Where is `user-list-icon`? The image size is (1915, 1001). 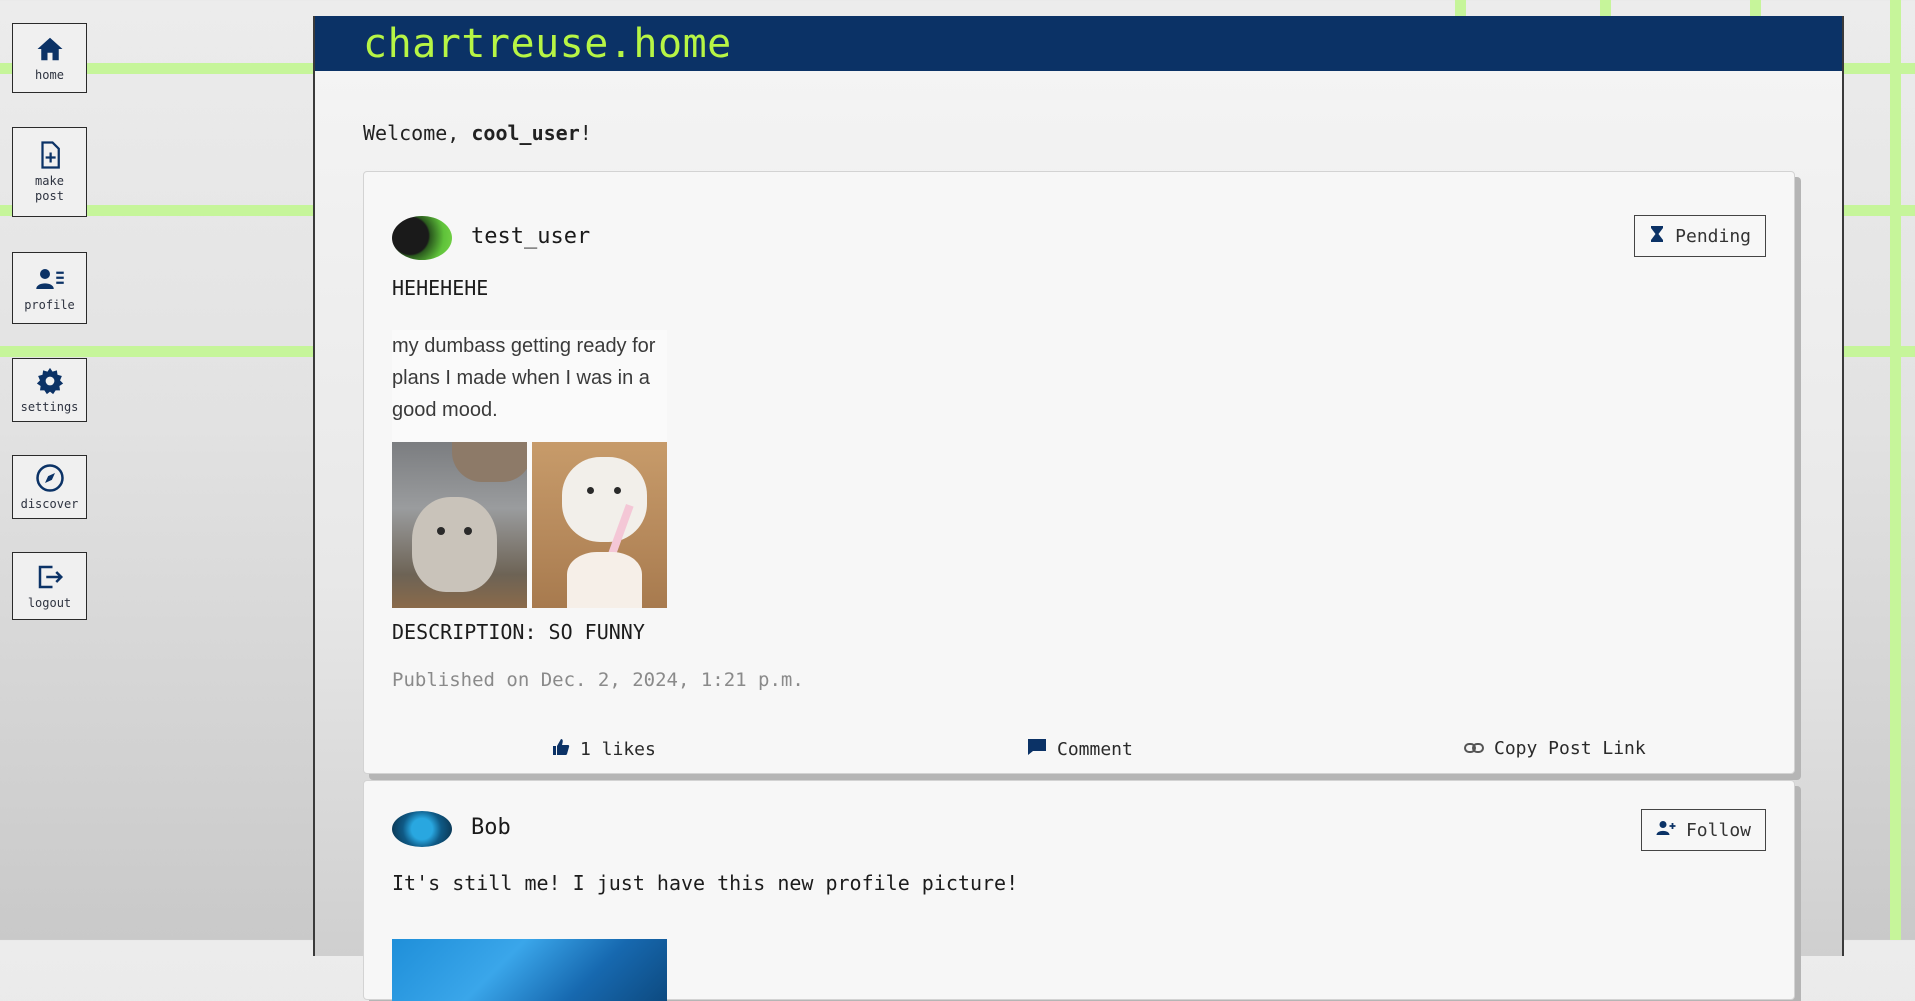
user-list-icon is located at coordinates (50, 281).